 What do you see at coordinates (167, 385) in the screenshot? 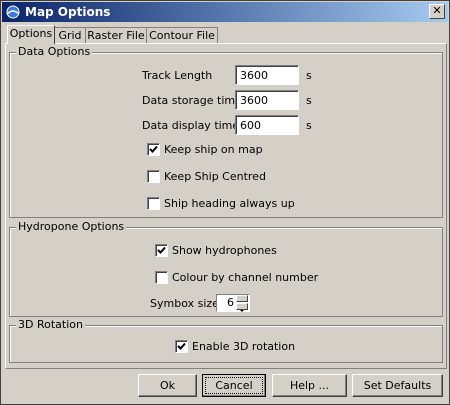
I see `ok-button: Ok` at bounding box center [167, 385].